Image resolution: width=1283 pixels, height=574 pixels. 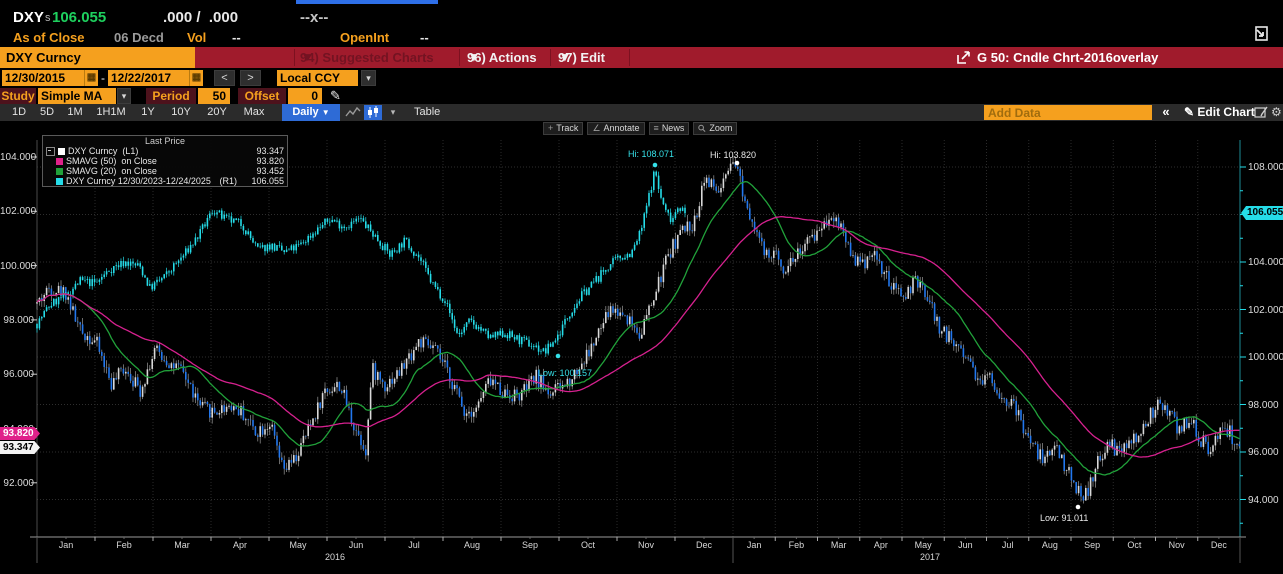 What do you see at coordinates (314, 17) in the screenshot?
I see `volume-cross: --x--` at bounding box center [314, 17].